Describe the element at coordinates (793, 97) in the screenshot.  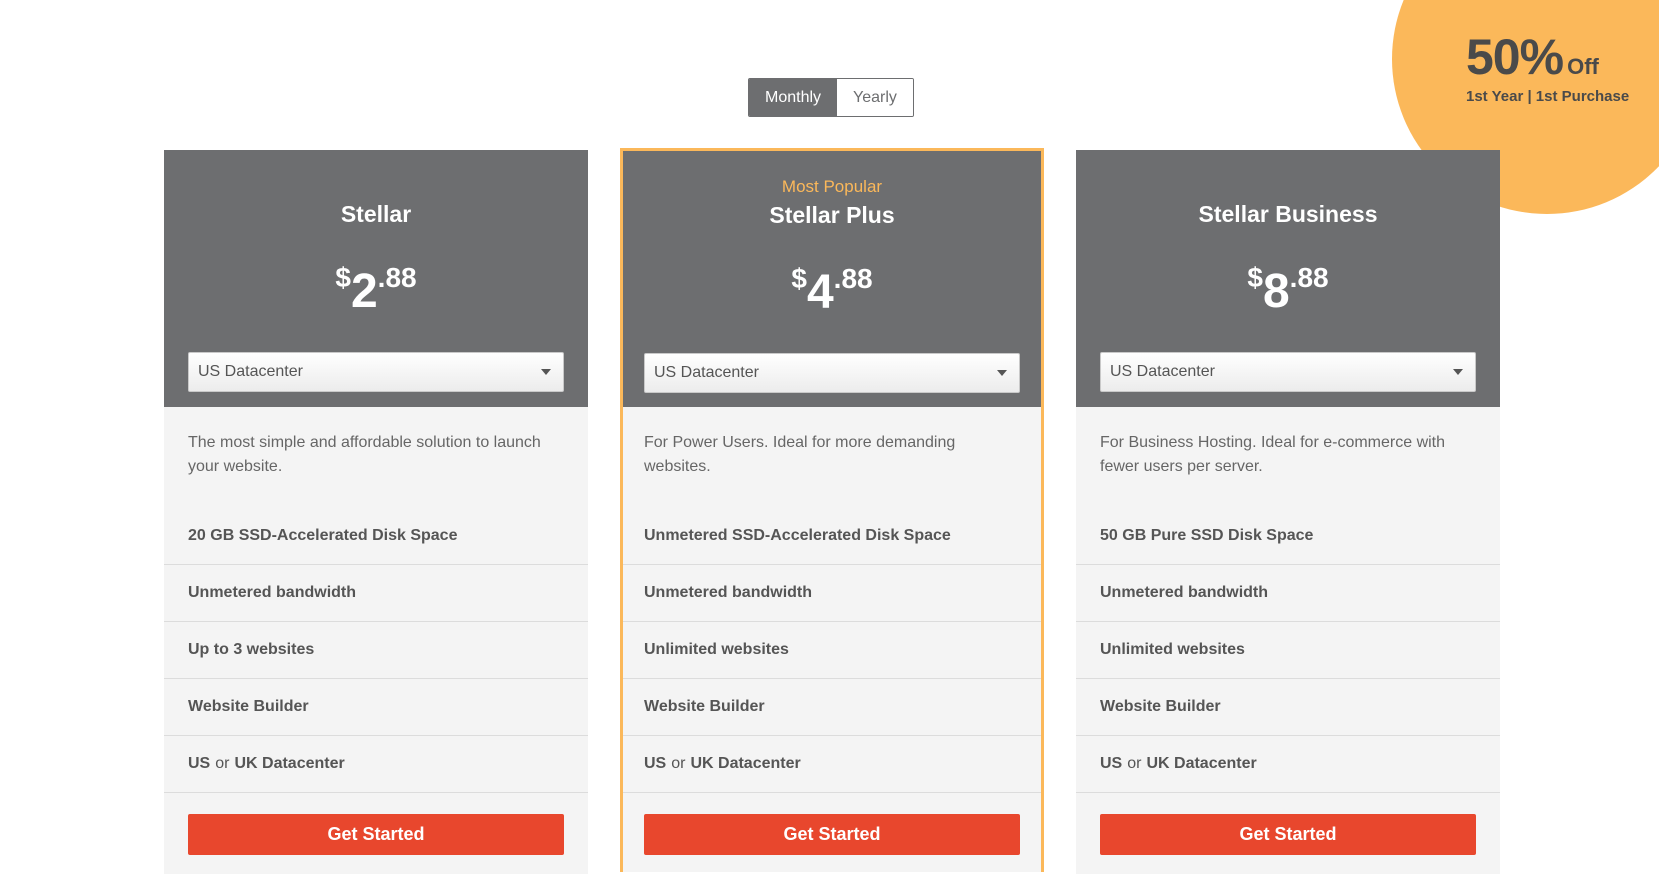
I see `monthly-toggle-button: Monthly` at that location.